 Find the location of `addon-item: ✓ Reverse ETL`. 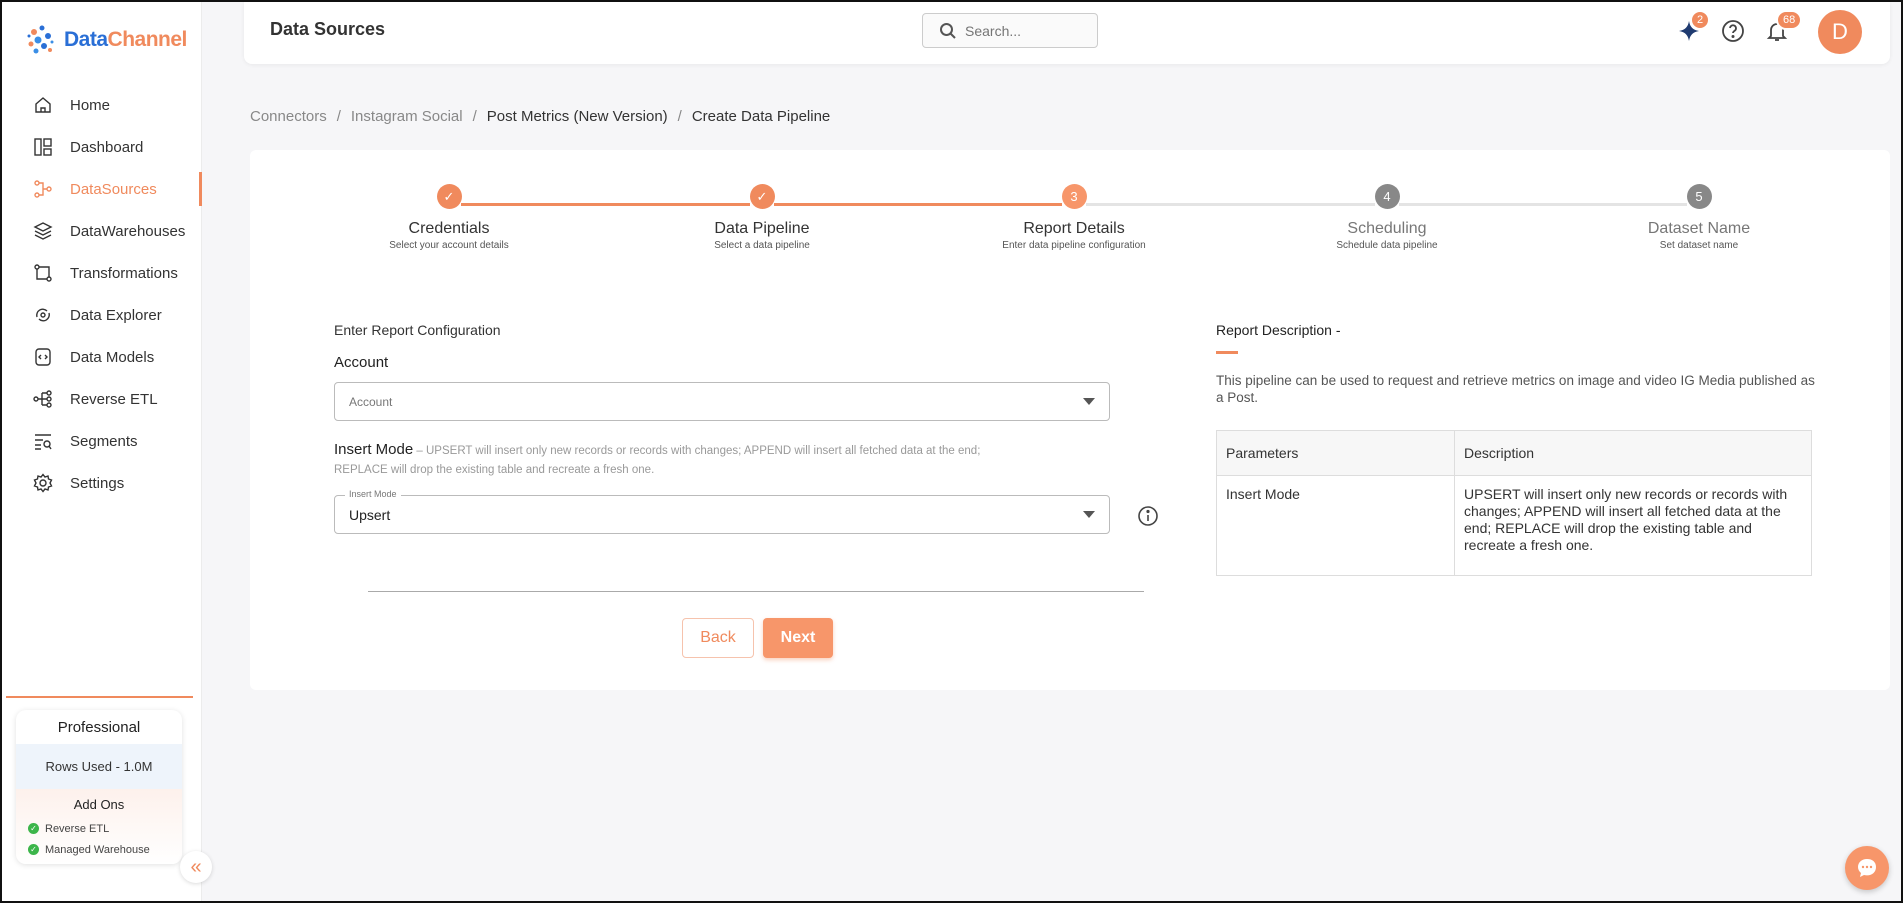

addon-item: ✓ Reverse ETL is located at coordinates (99, 828).